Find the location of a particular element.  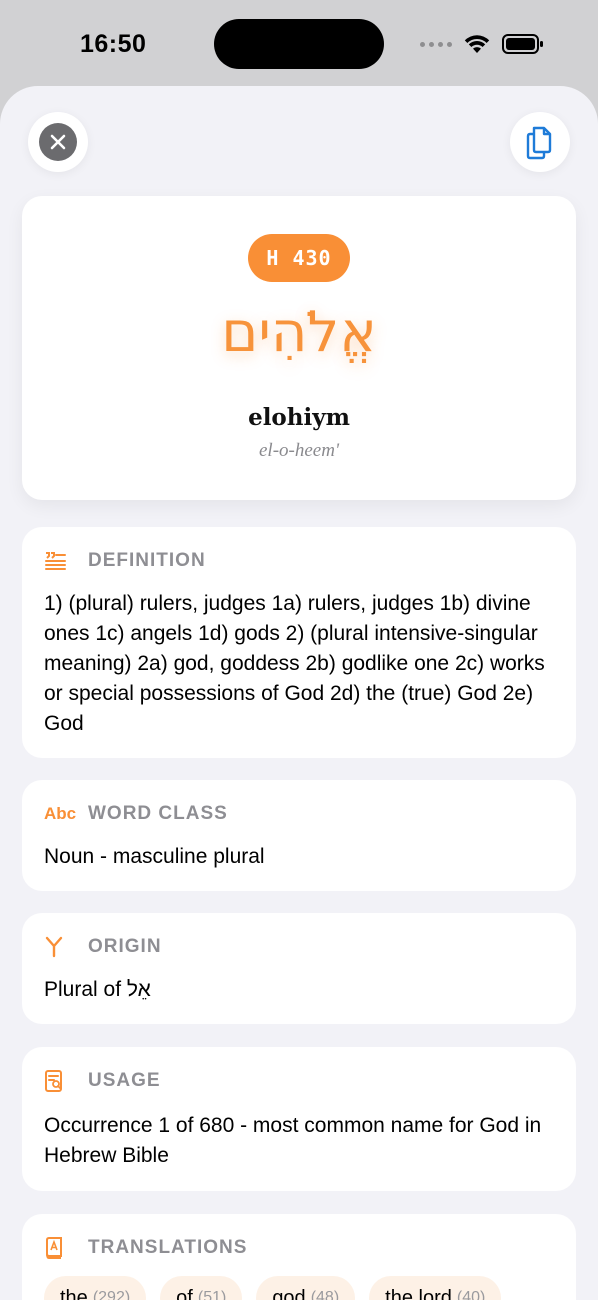

translations-header: TRANSLATIONS is located at coordinates (145, 1248).